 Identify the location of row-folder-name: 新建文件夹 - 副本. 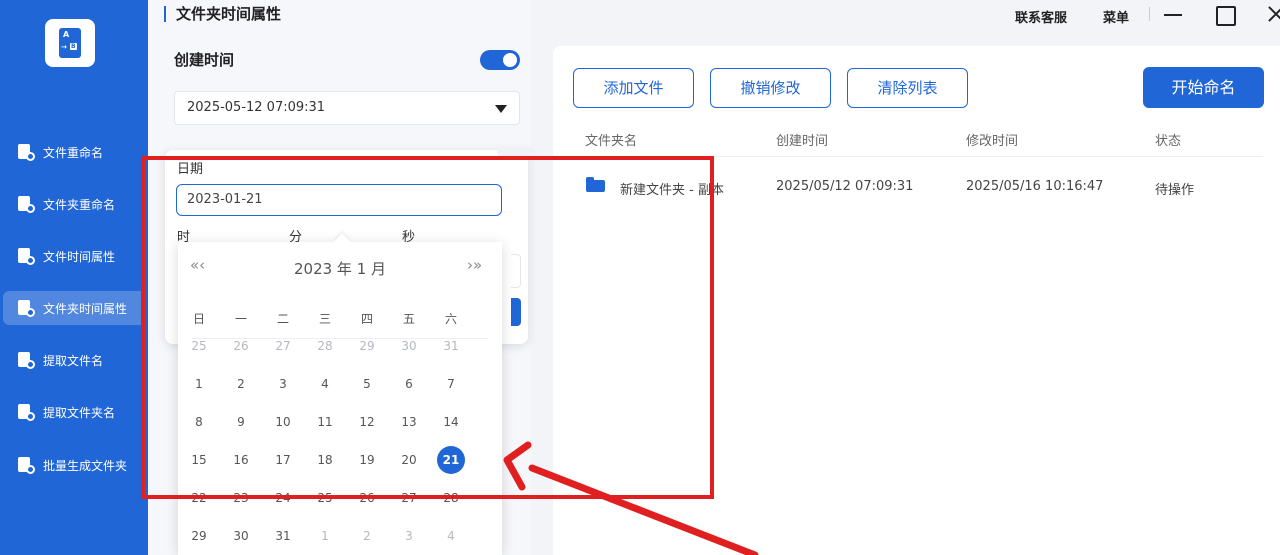
(672, 190).